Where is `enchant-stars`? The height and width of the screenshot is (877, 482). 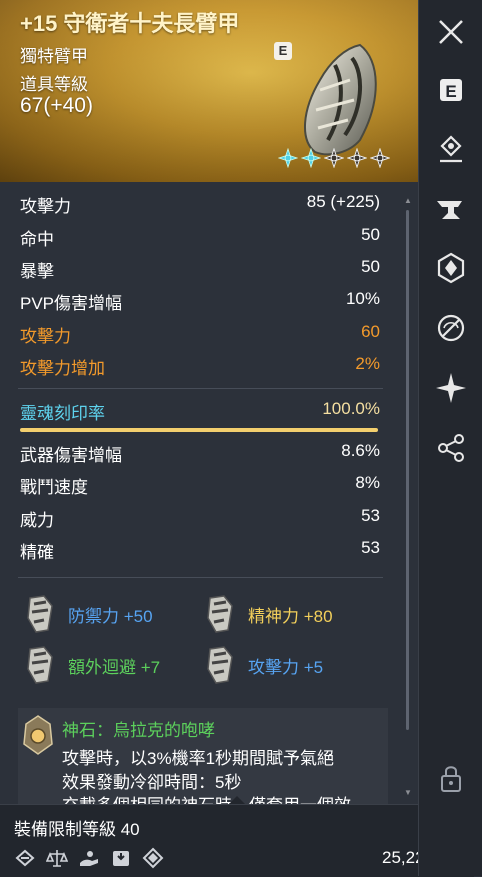
enchant-stars is located at coordinates (334, 158).